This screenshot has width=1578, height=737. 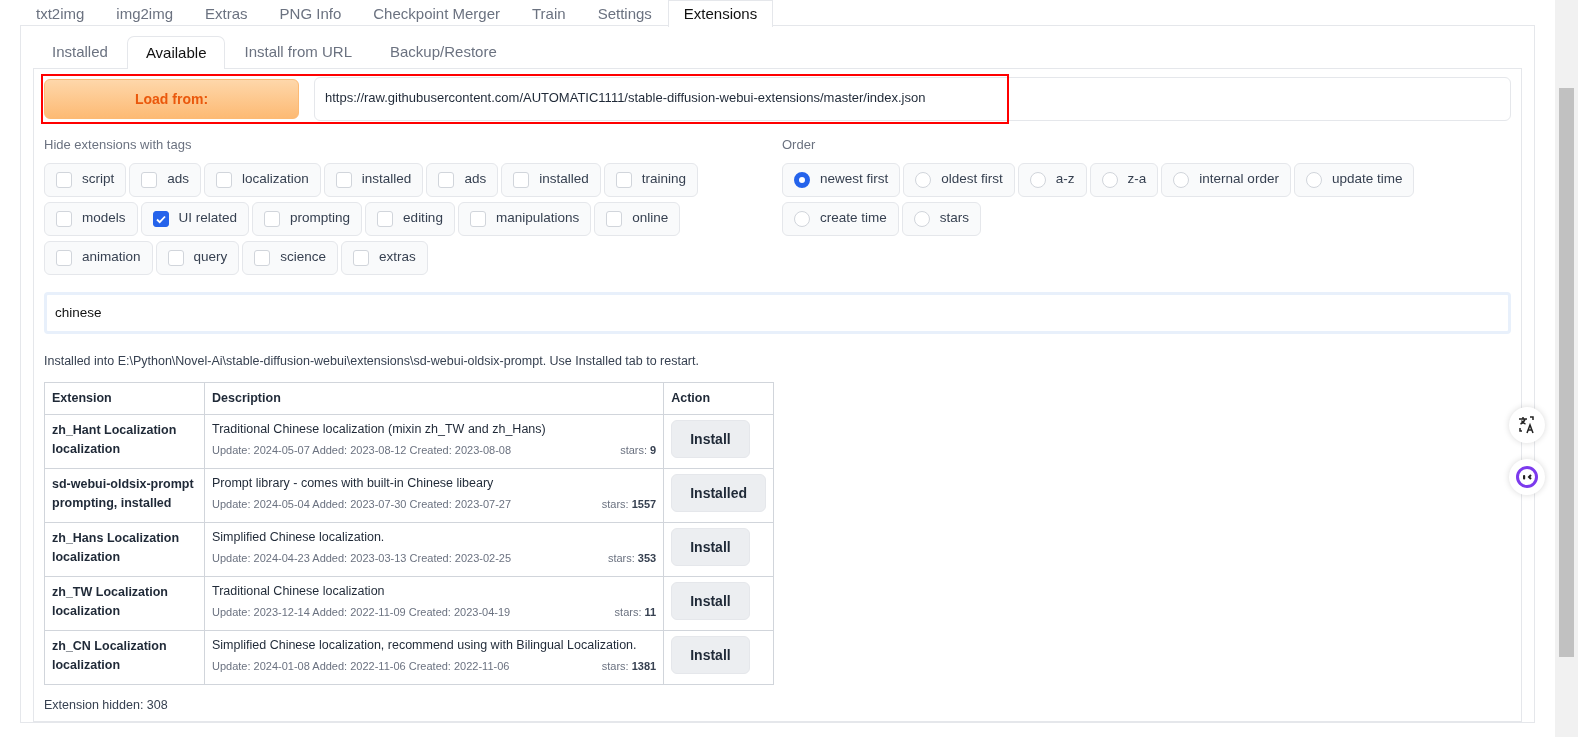 I want to click on stars-count: stars: 353, so click(x=632, y=558).